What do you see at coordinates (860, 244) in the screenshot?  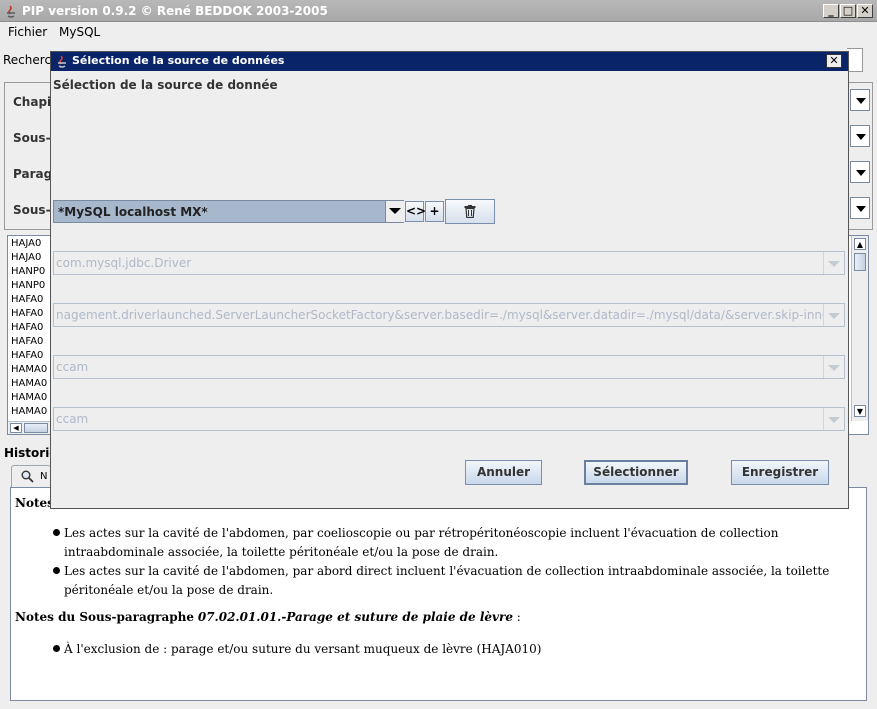 I see `scroll-up-arrow-icon: ▲` at bounding box center [860, 244].